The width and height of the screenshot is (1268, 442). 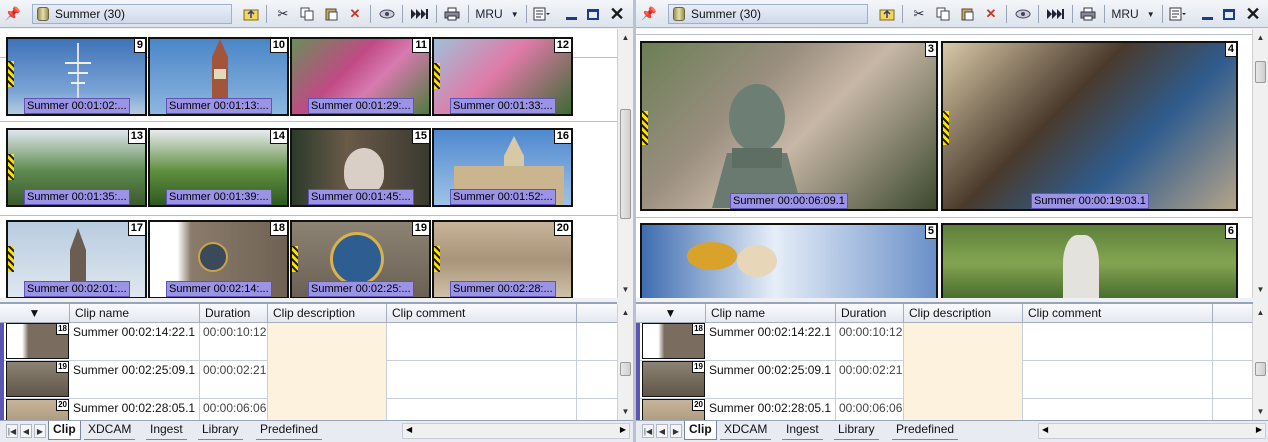 What do you see at coordinates (789, 260) in the screenshot?
I see `clip-tile: 5` at bounding box center [789, 260].